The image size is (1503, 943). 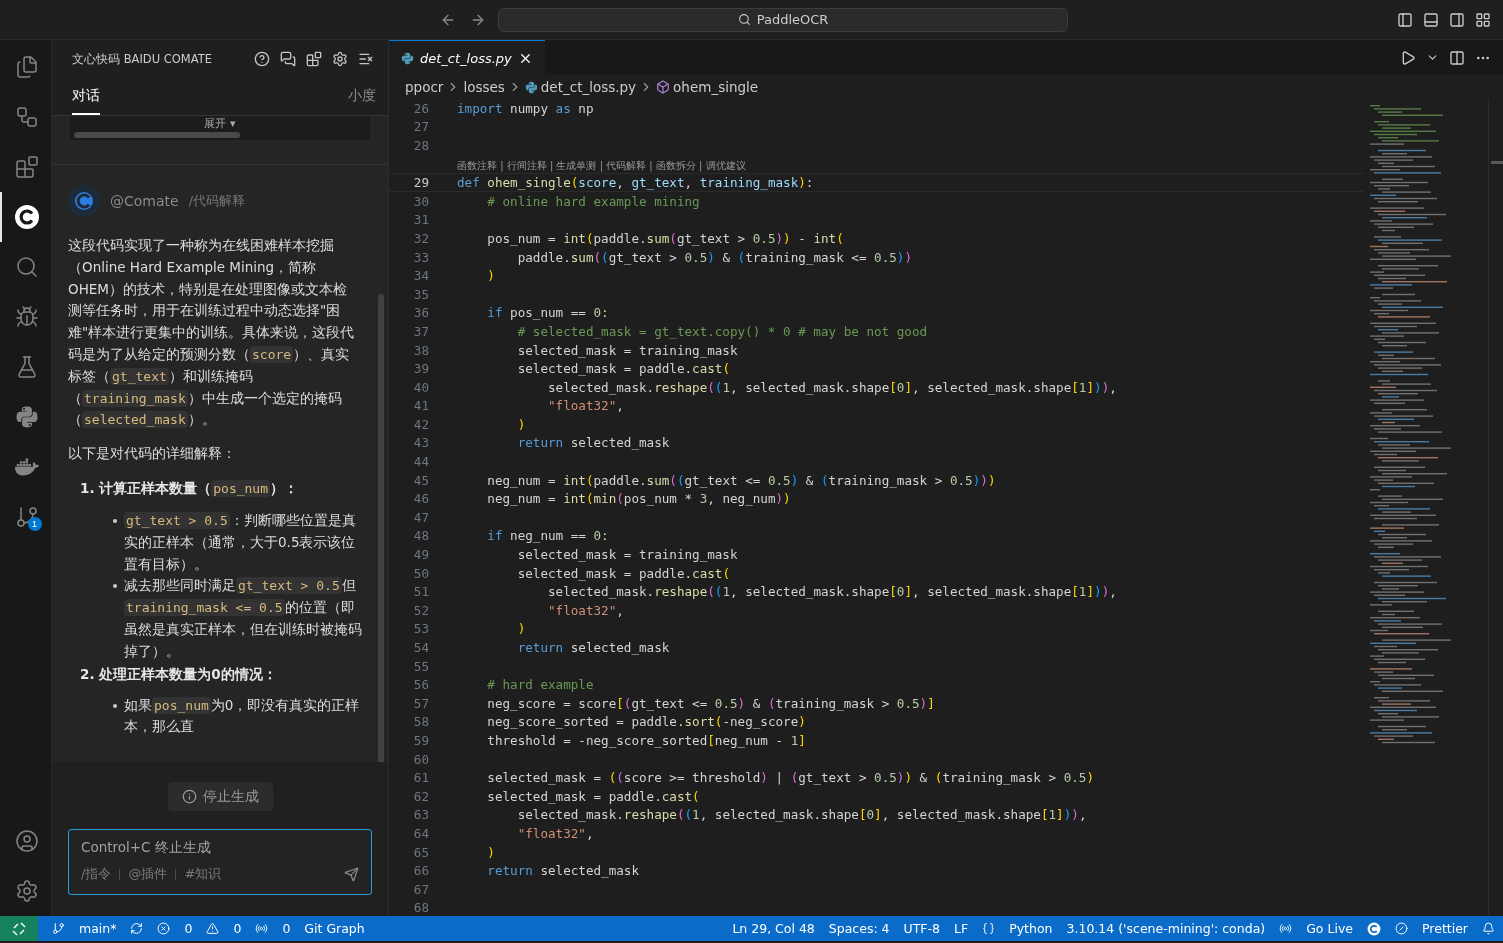 I want to click on code-lens-actions: 函数注释 | 行间注释 | 生成单测 | 代码解释 | 函数拆分 | 调优建议, so click(x=601, y=166).